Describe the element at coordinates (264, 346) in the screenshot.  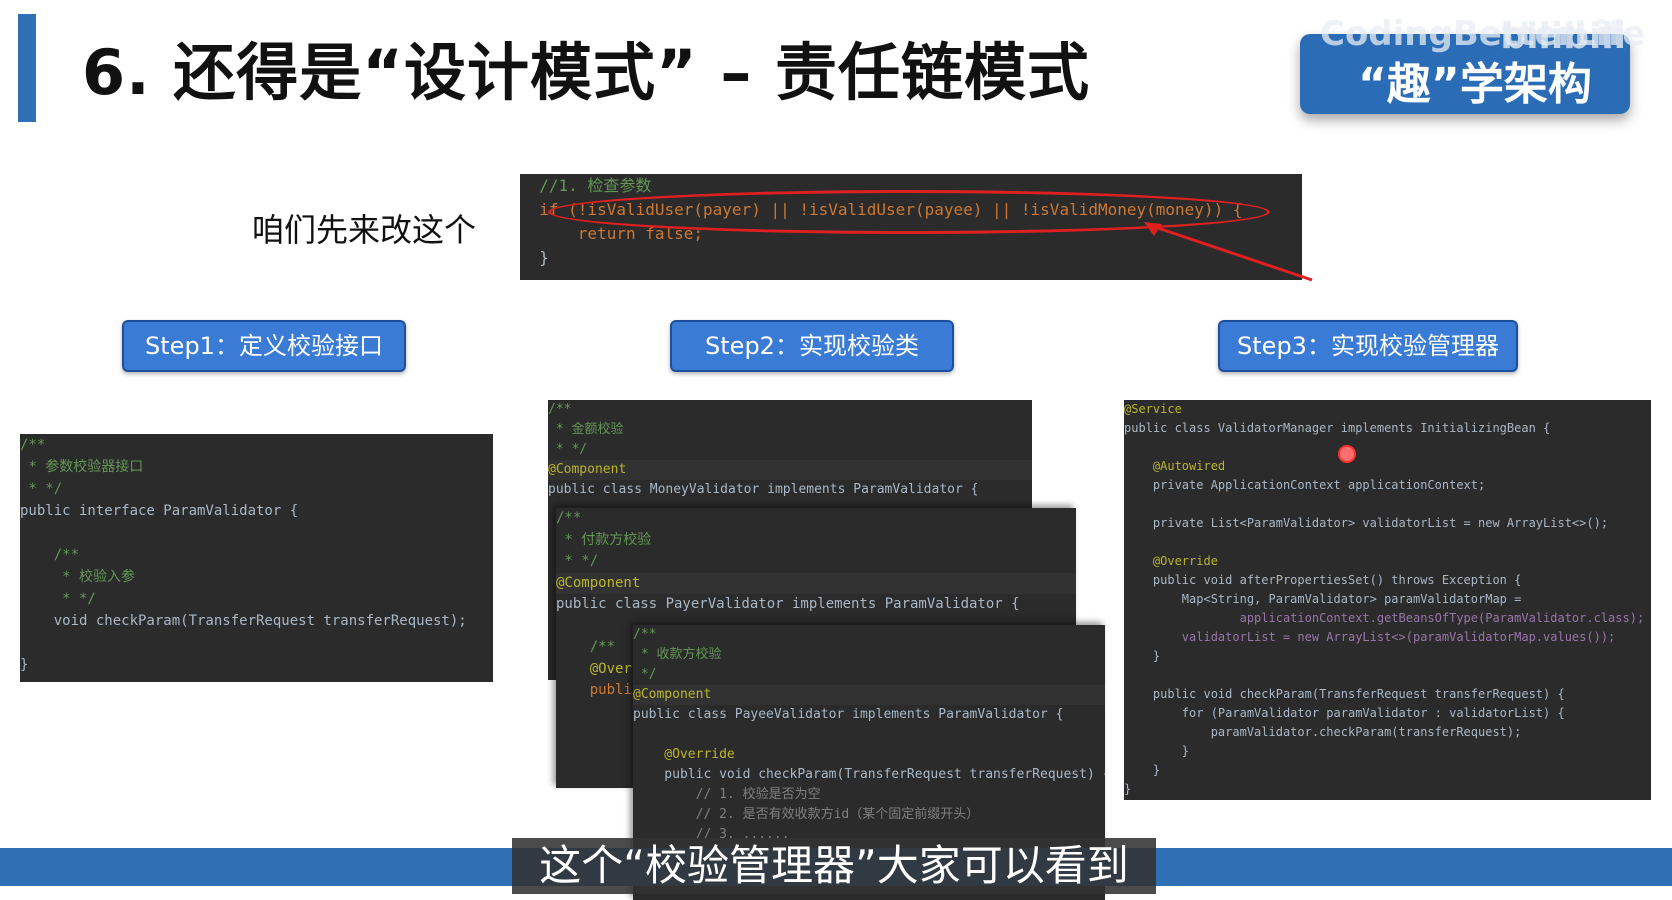
I see `step1-button: Step1：定义校验接口` at that location.